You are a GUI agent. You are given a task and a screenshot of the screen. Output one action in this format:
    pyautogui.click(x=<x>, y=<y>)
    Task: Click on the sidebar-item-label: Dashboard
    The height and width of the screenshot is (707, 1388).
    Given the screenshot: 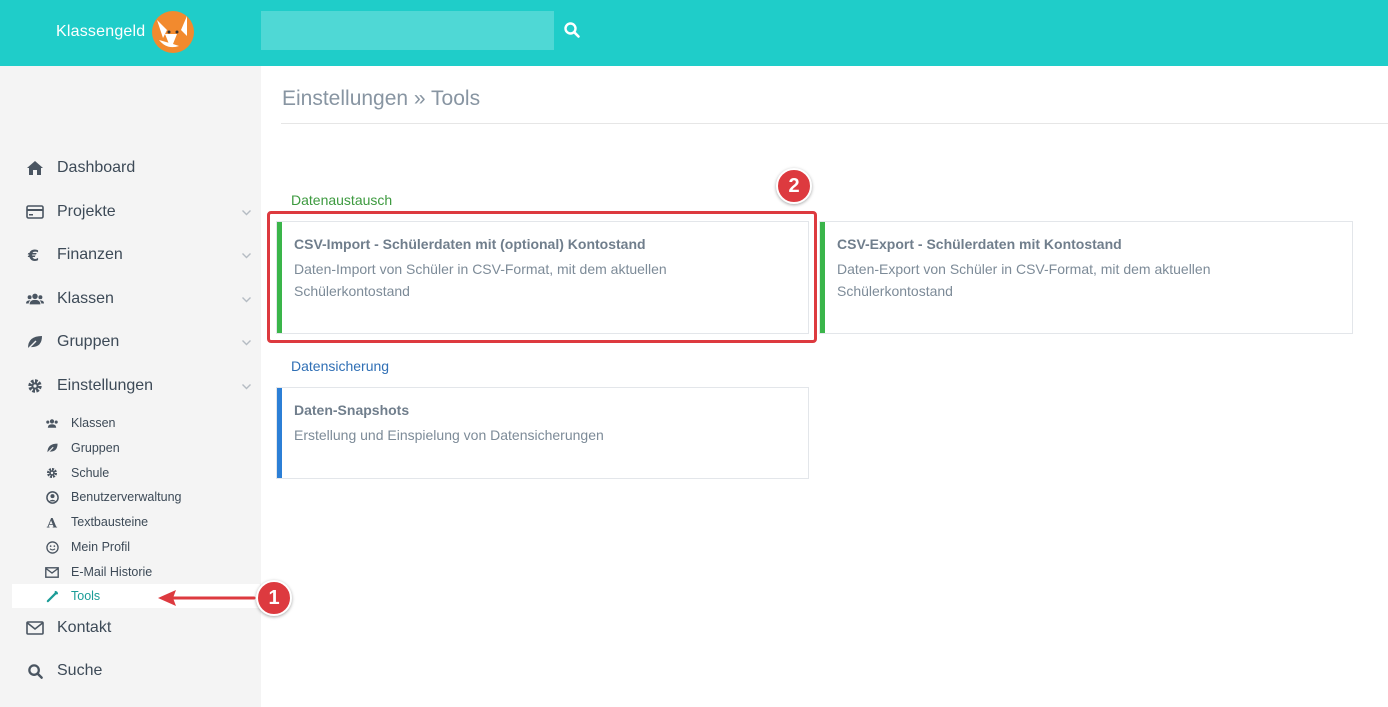 What is the action you would take?
    pyautogui.click(x=96, y=167)
    